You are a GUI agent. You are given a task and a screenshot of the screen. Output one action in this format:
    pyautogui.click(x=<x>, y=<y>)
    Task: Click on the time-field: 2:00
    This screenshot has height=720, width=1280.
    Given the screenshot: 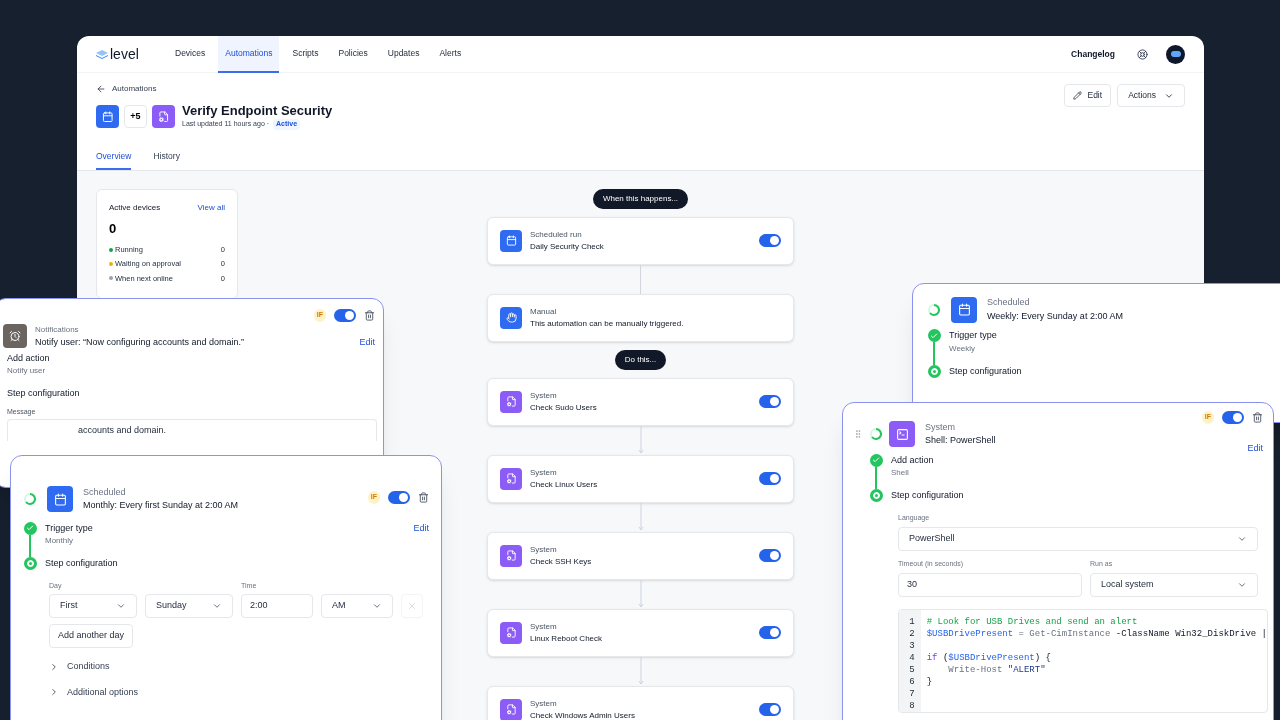 What is the action you would take?
    pyautogui.click(x=277, y=606)
    